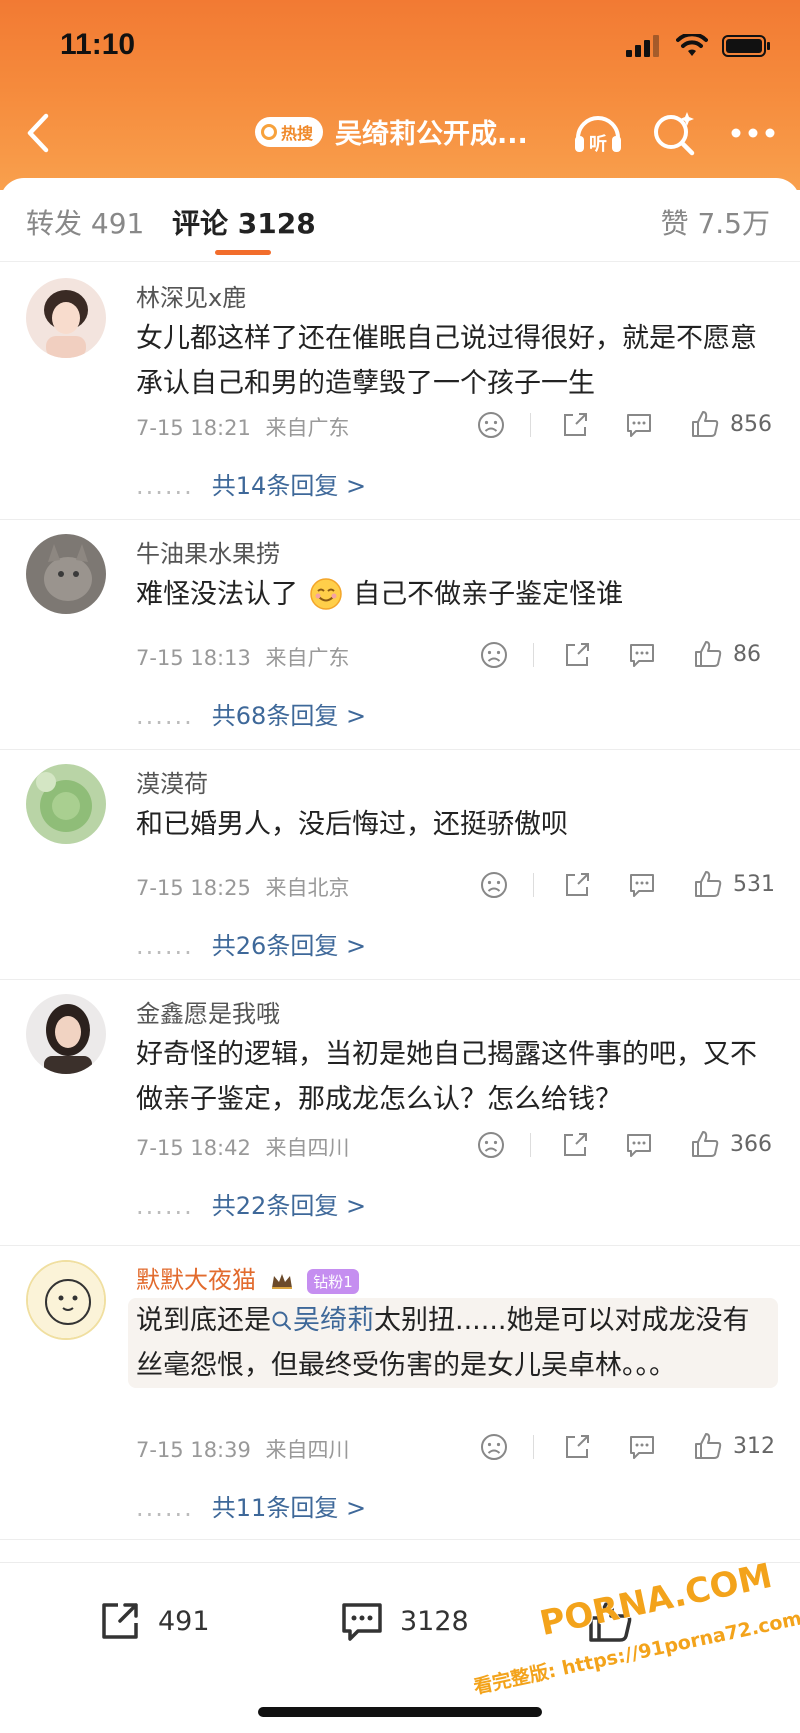  What do you see at coordinates (38, 133) in the screenshot?
I see `back-arrow-icon` at bounding box center [38, 133].